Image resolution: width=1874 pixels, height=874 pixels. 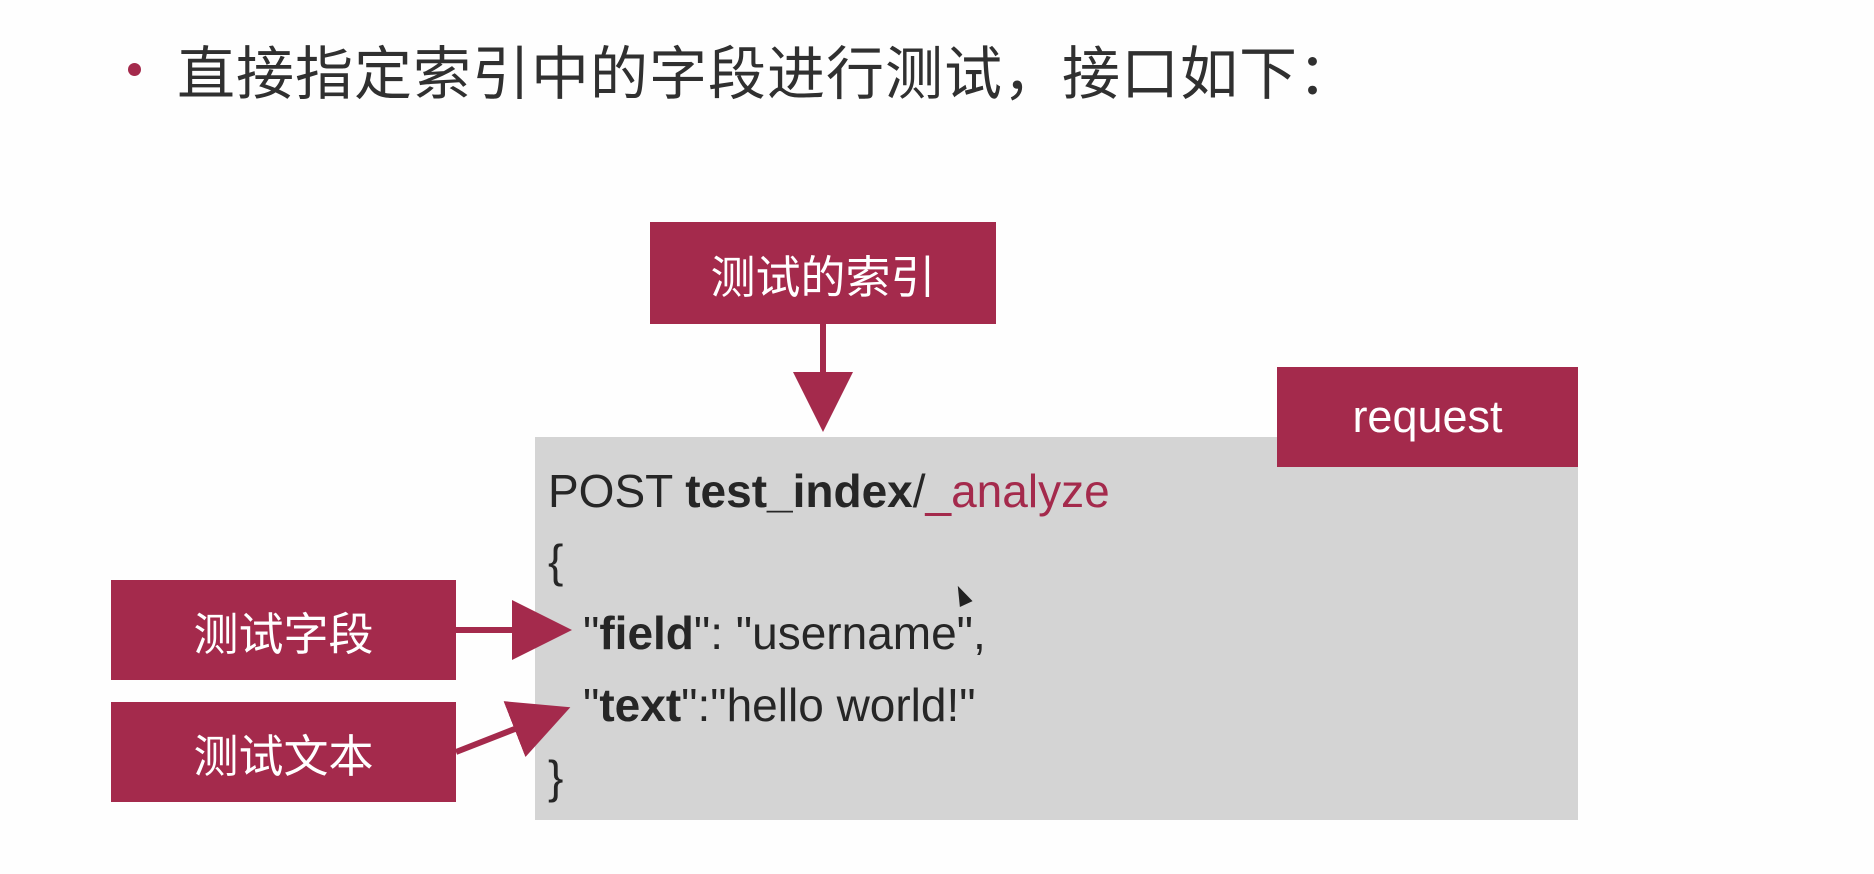 I want to click on code-line-close-brace: }, so click(x=556, y=777).